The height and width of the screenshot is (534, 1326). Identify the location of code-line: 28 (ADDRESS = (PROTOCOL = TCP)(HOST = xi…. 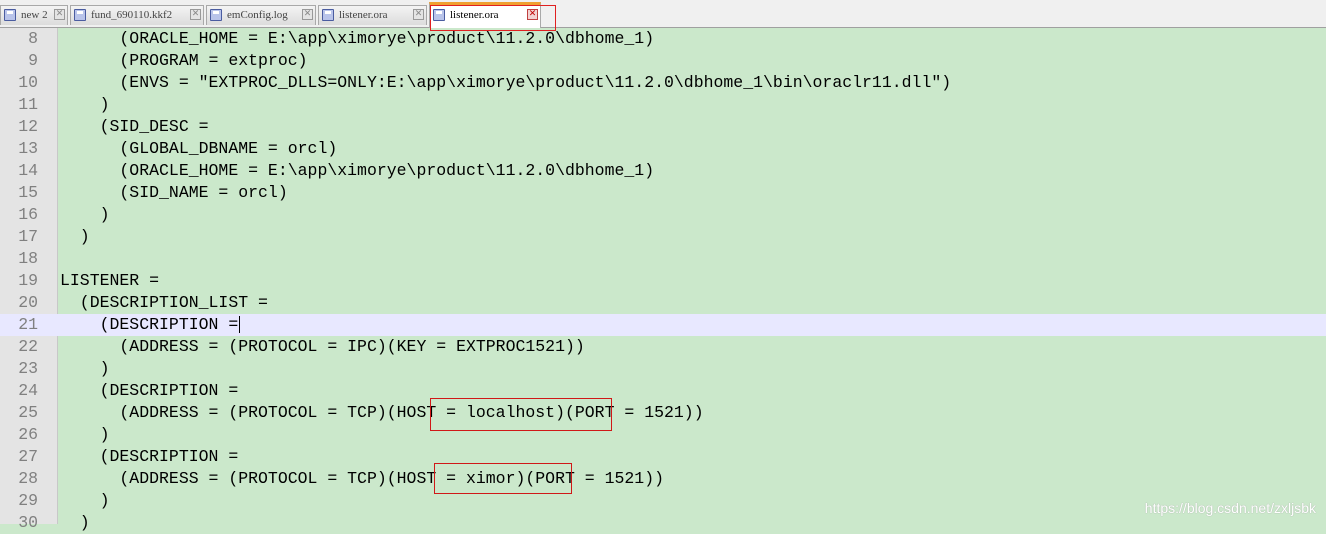
(663, 479).